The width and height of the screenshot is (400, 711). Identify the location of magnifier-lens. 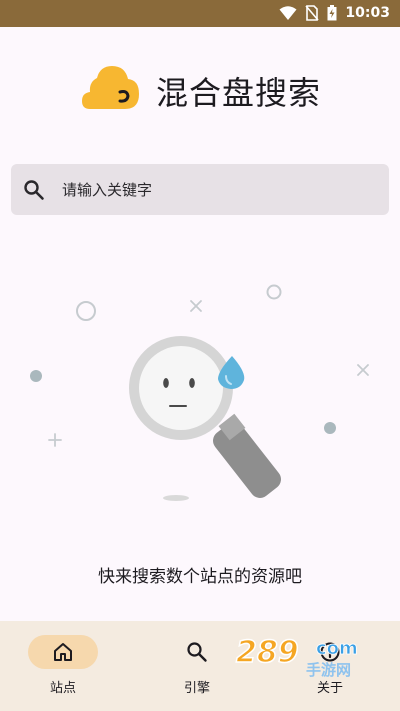
(181, 388).